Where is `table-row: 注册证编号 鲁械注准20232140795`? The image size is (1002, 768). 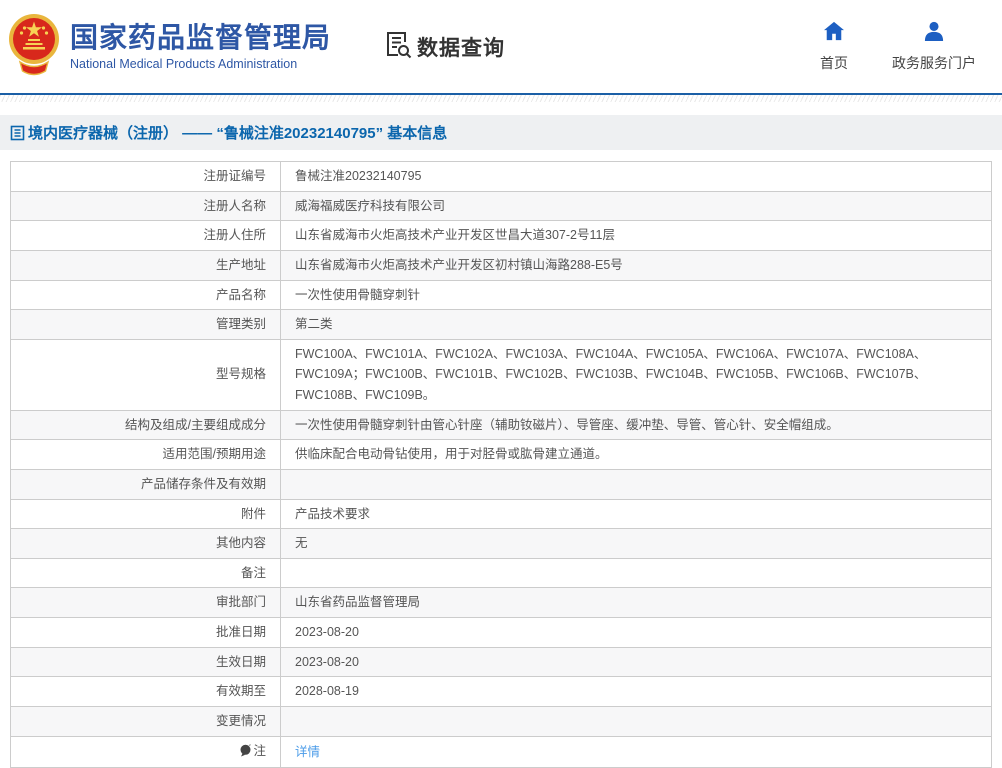
table-row: 注册证编号 鲁械注准20232140795 is located at coordinates (501, 176).